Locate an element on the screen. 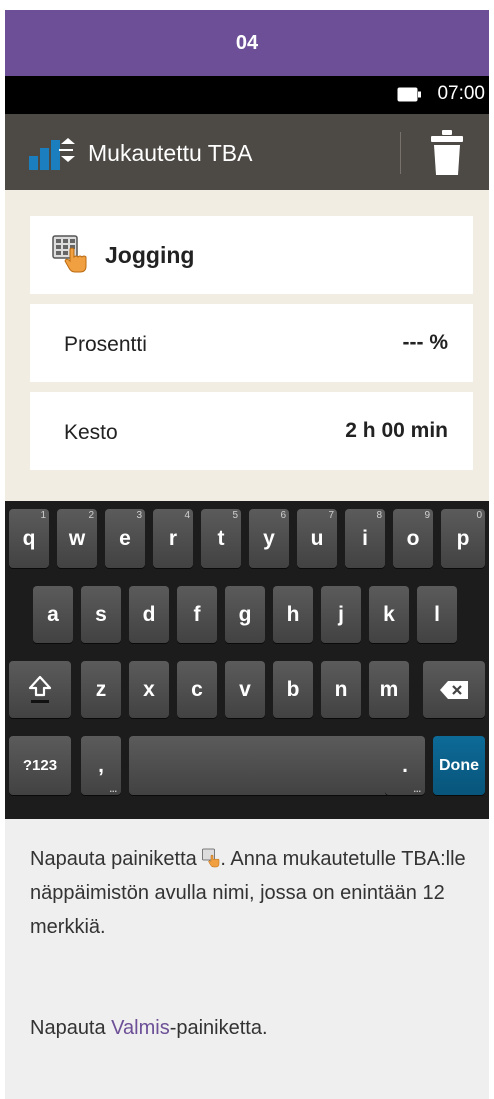 The width and height of the screenshot is (494, 1099). backspace-key is located at coordinates (454, 689).